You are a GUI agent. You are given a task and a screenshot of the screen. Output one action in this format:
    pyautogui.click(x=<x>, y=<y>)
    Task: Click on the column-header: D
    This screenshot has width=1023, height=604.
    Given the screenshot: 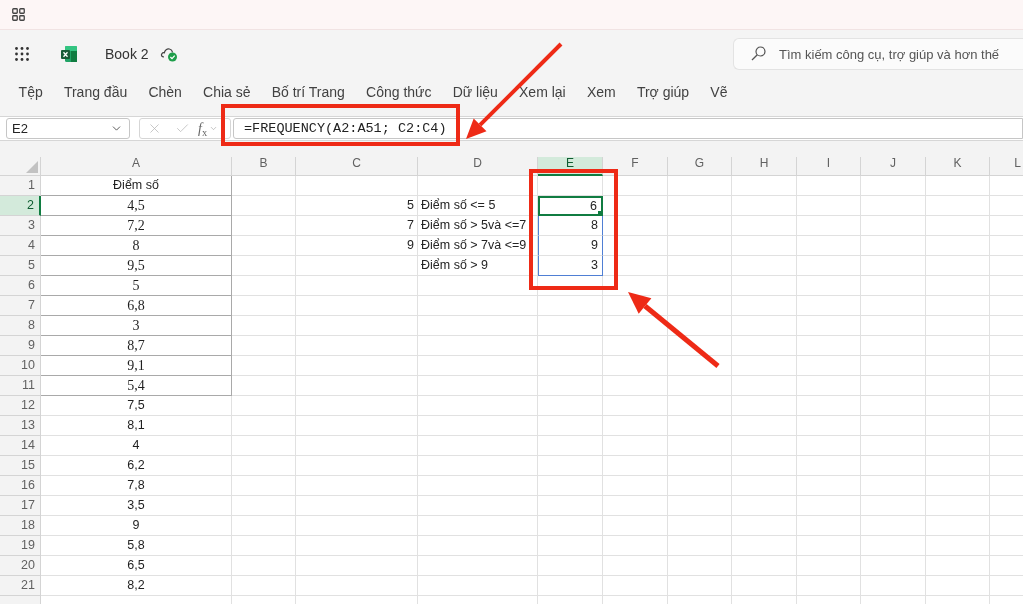 What is the action you would take?
    pyautogui.click(x=478, y=166)
    